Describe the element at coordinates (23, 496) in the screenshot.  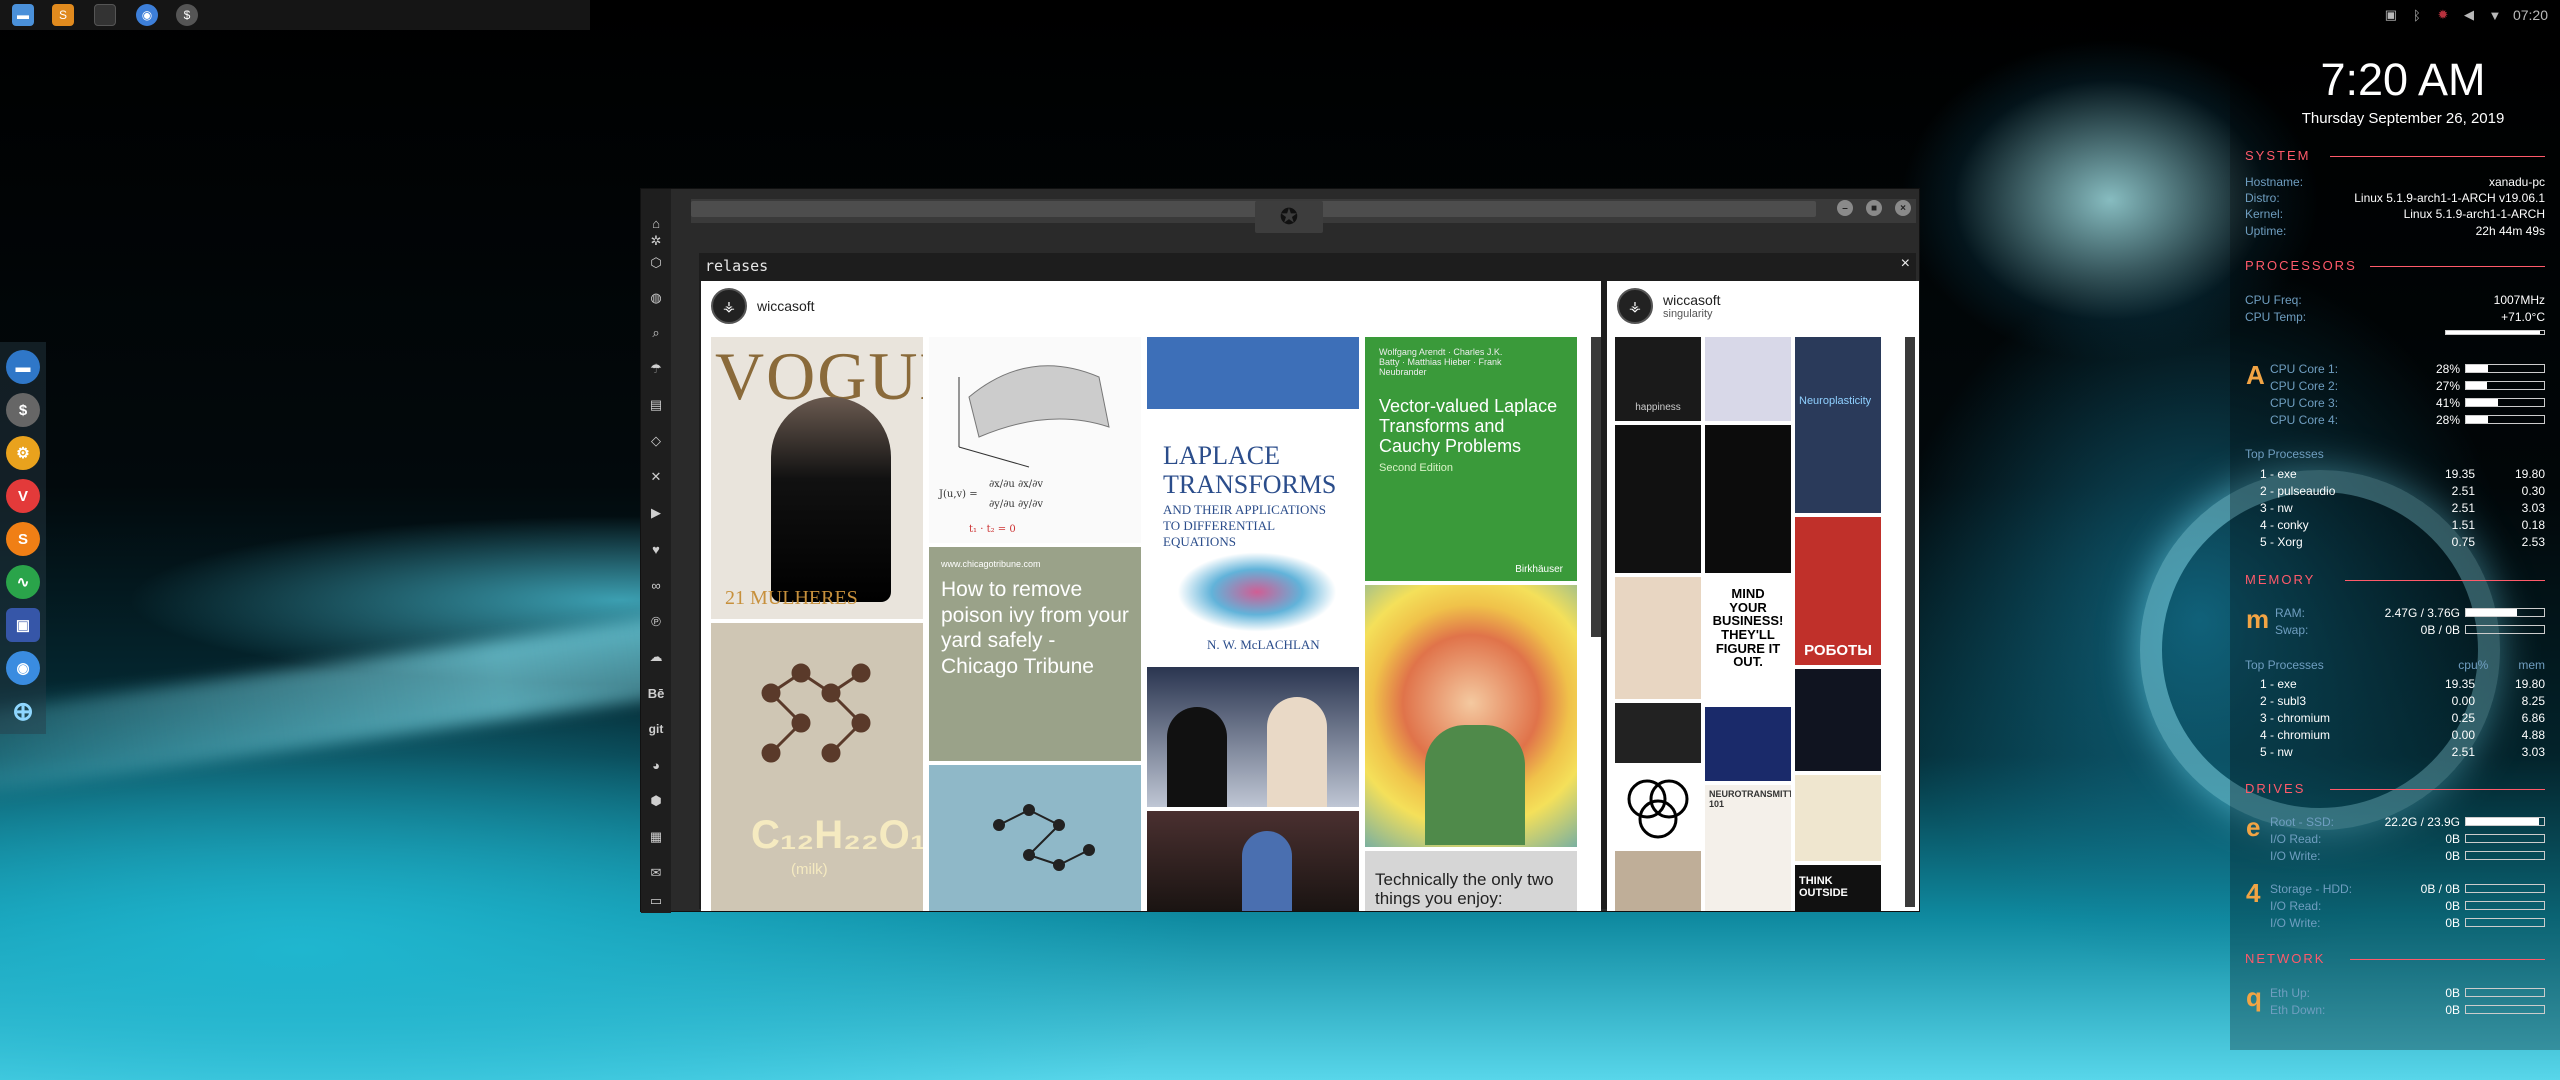
I see `dock-vivaldi-icon: V` at that location.